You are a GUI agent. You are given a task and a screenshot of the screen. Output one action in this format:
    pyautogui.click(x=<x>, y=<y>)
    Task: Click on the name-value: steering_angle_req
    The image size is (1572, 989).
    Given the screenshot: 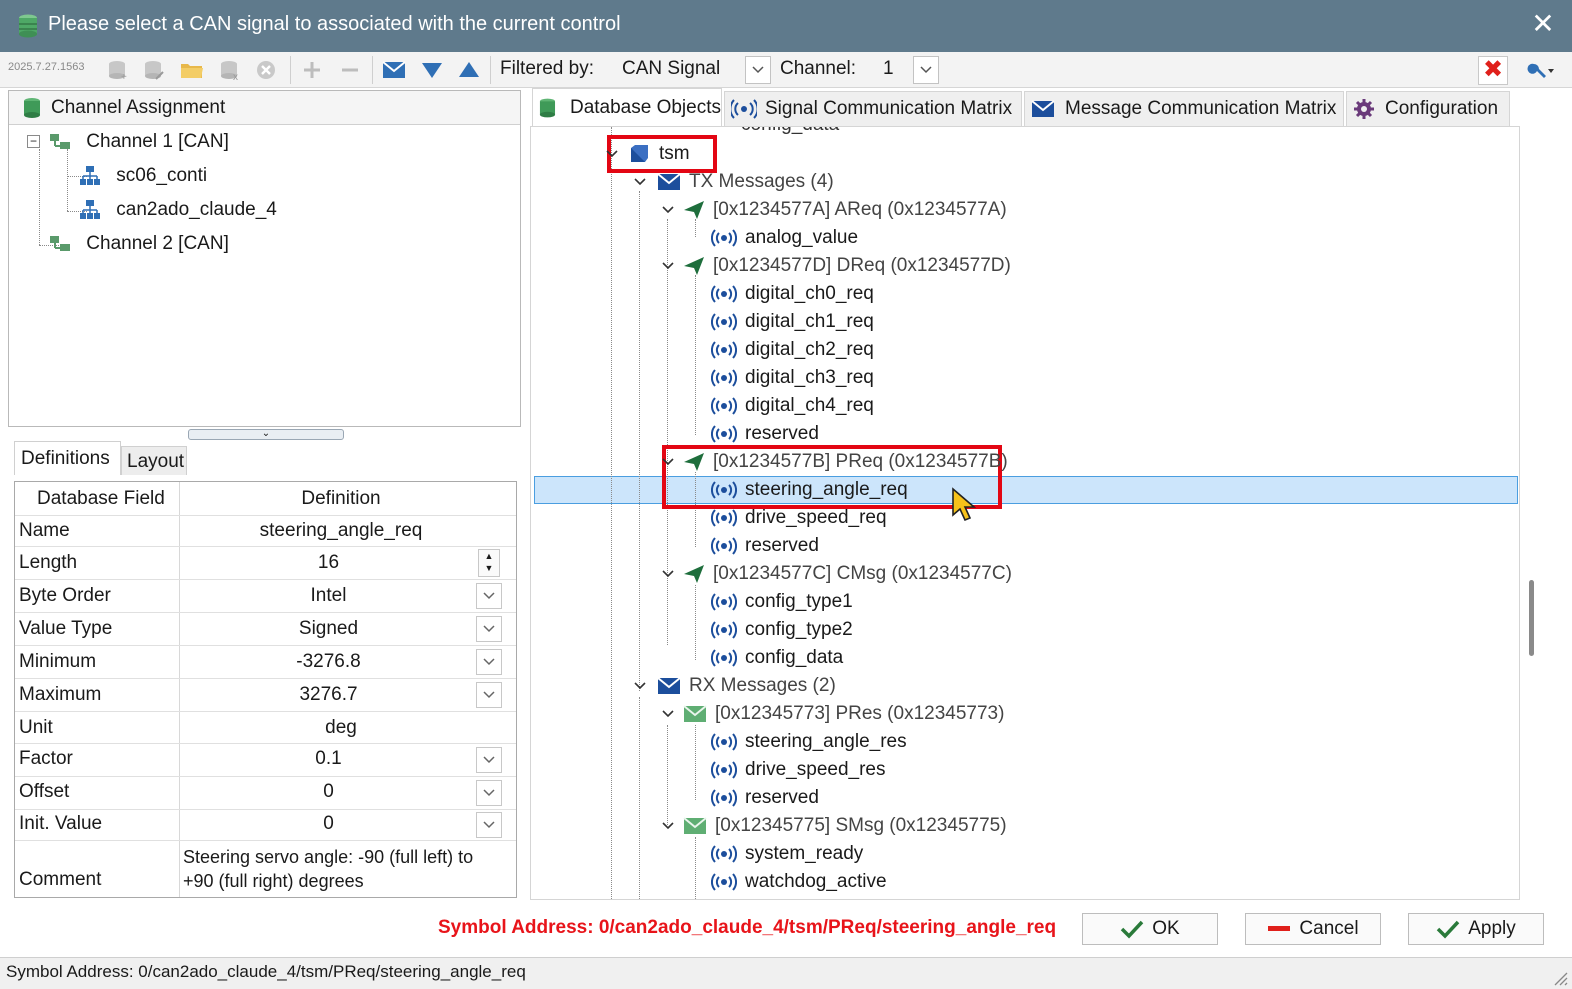 What is the action you would take?
    pyautogui.click(x=341, y=531)
    